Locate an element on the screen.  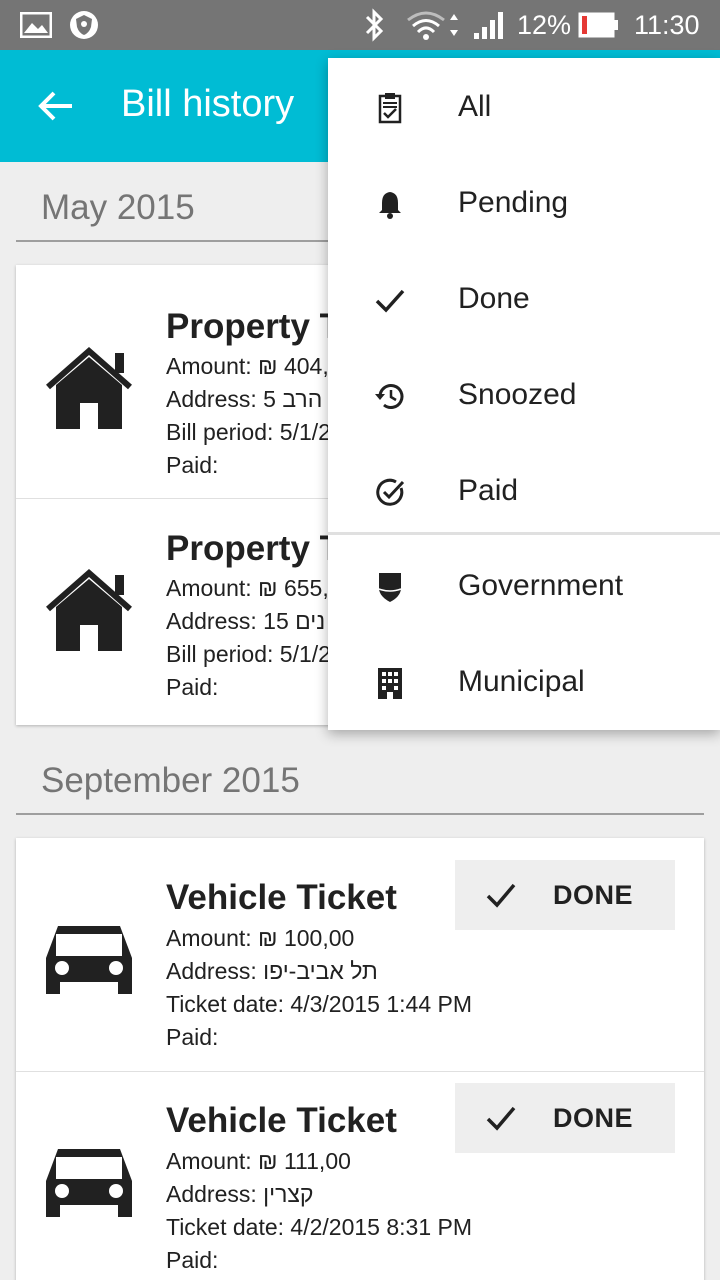
back-arrow-icon is located at coordinates (56, 106).